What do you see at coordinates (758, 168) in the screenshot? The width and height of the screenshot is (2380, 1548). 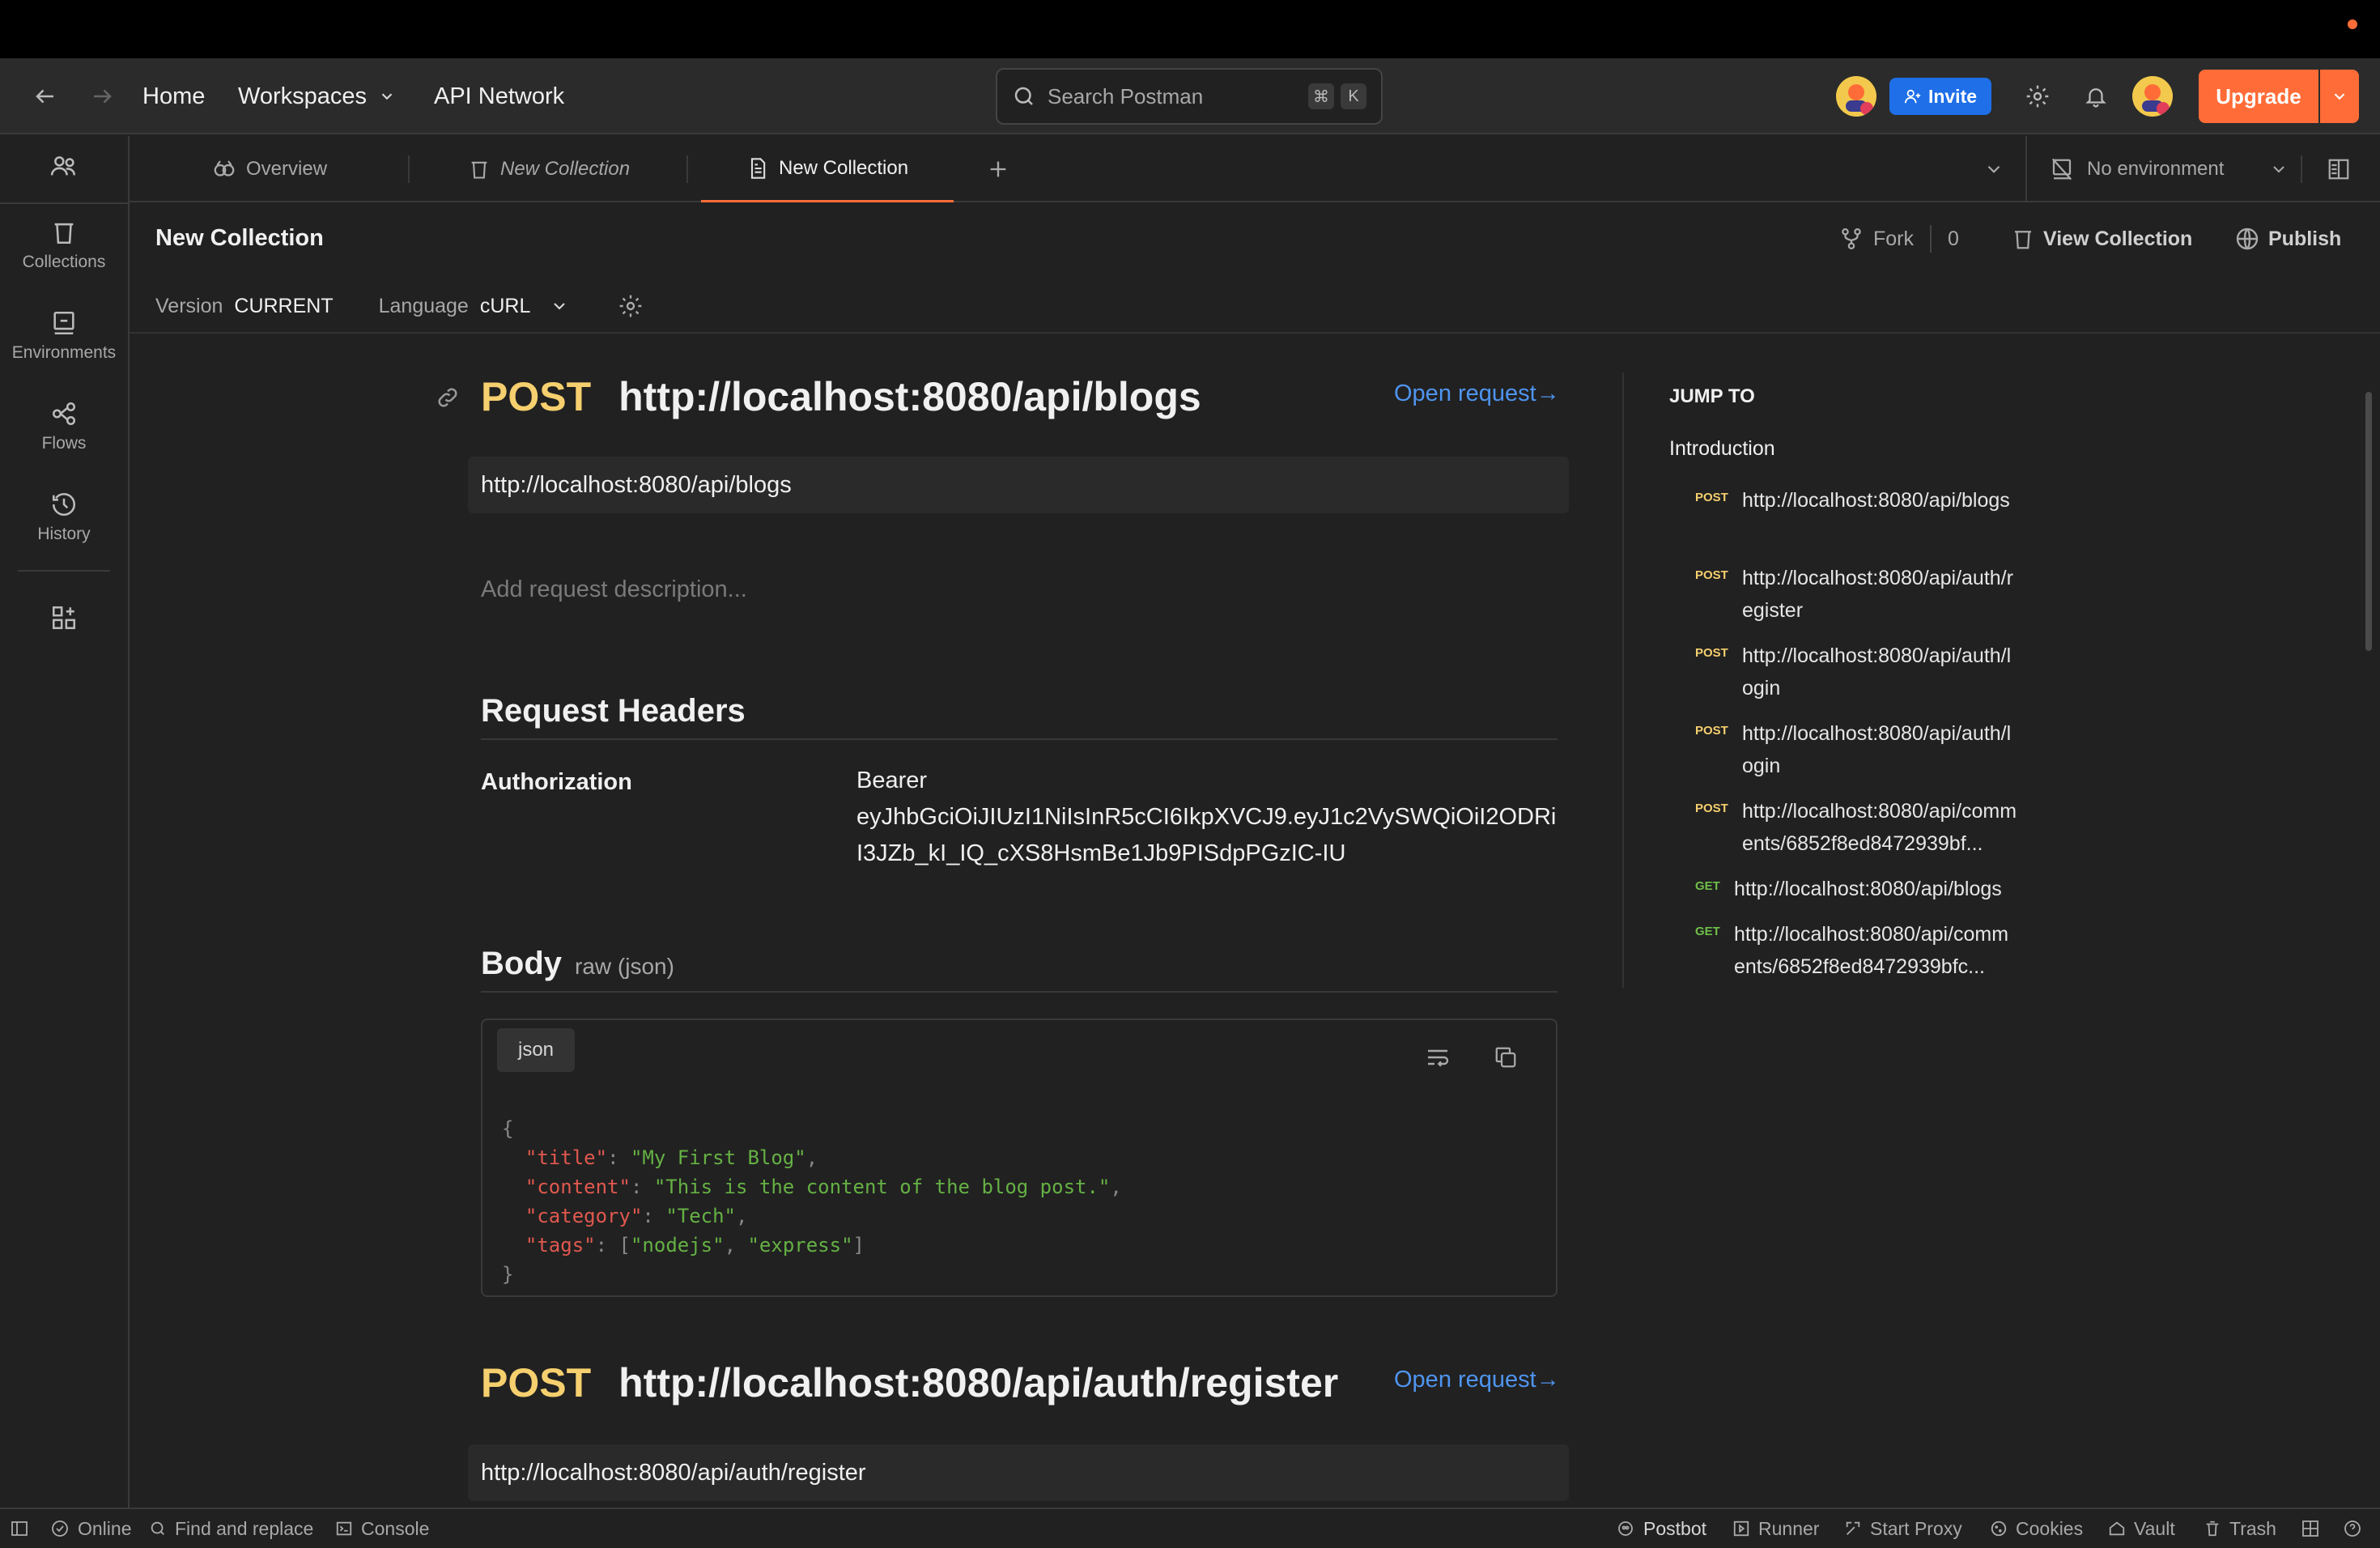 I see `document-icon` at bounding box center [758, 168].